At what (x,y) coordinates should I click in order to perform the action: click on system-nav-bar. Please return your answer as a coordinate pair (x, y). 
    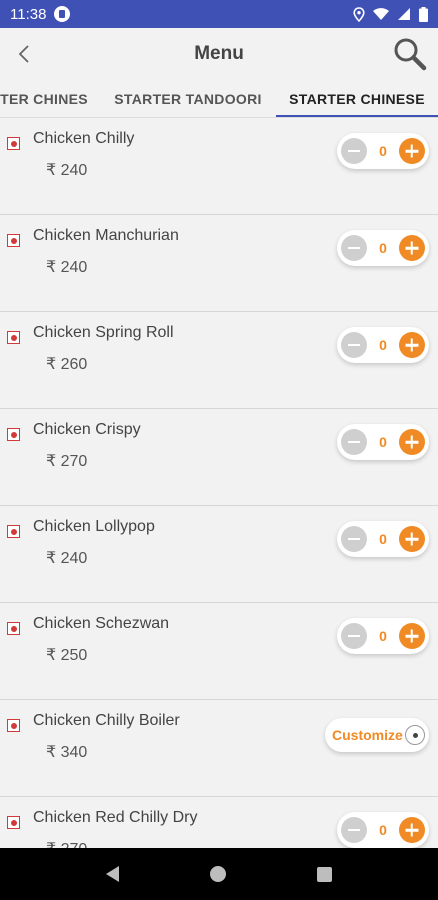
    Looking at the image, I should click on (219, 874).